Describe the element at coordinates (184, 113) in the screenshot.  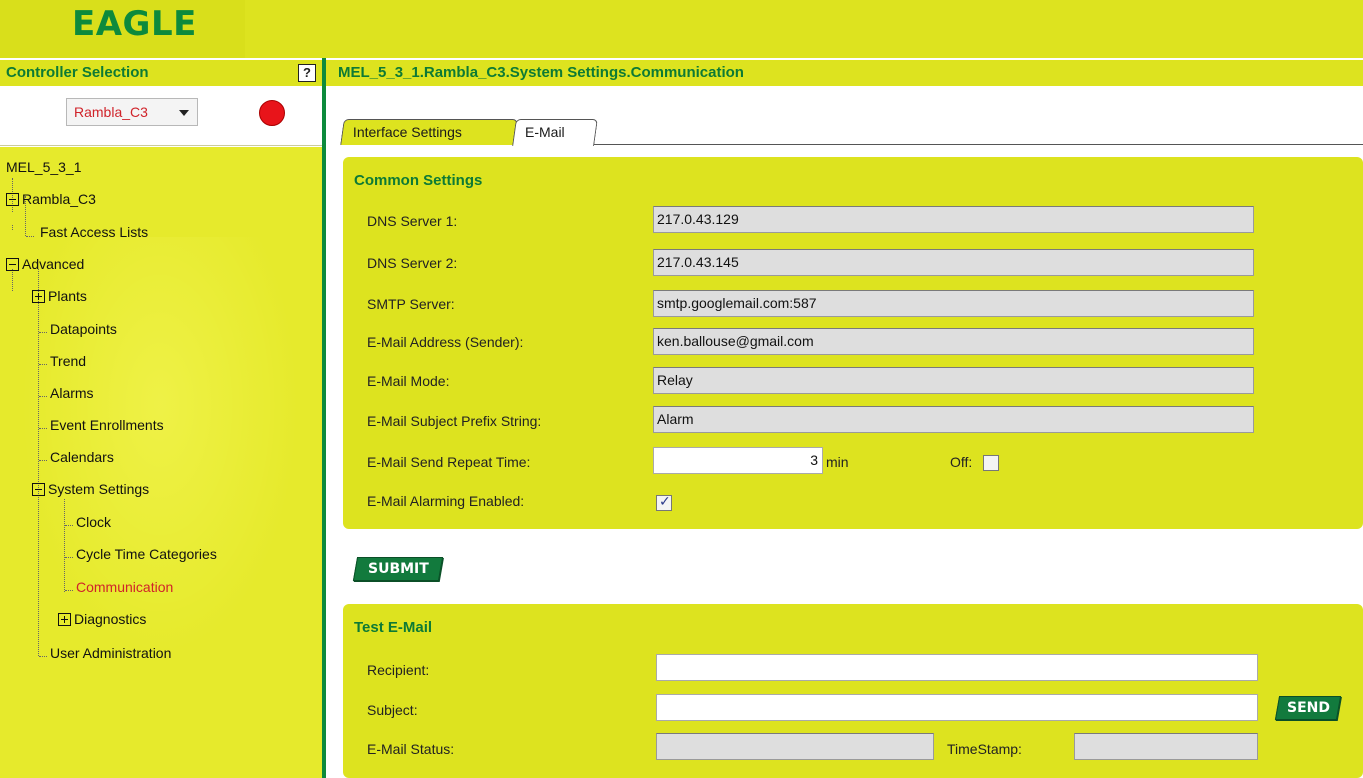
I see `chevron-down-icon` at that location.